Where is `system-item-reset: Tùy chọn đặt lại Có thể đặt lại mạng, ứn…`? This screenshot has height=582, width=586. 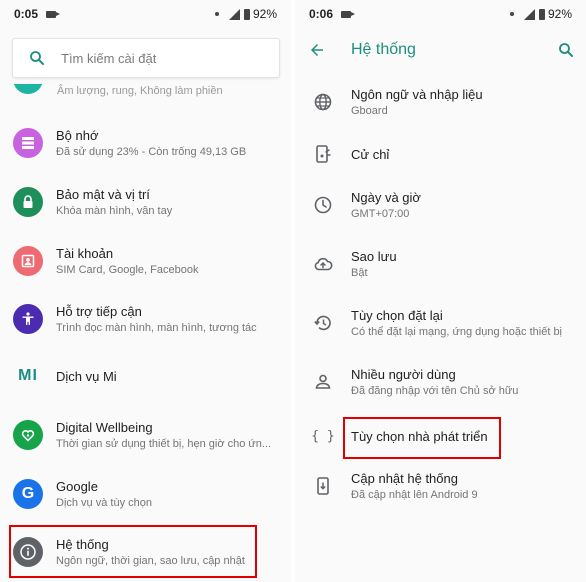 system-item-reset: Tùy chọn đặt lại Có thể đặt lại mạng, ứn… is located at coordinates (440, 323).